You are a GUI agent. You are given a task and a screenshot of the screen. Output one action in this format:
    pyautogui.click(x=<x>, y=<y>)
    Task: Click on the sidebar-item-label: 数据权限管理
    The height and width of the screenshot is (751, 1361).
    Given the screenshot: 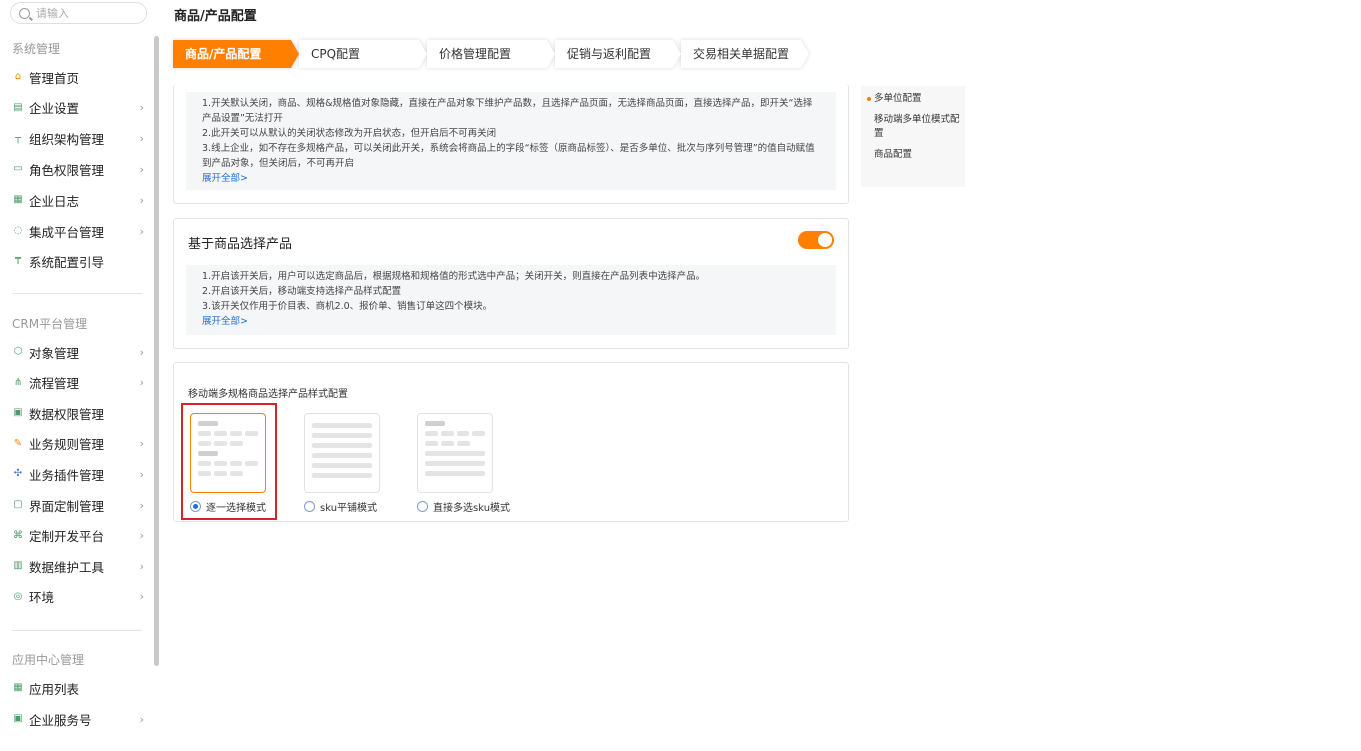 What is the action you would take?
    pyautogui.click(x=67, y=414)
    